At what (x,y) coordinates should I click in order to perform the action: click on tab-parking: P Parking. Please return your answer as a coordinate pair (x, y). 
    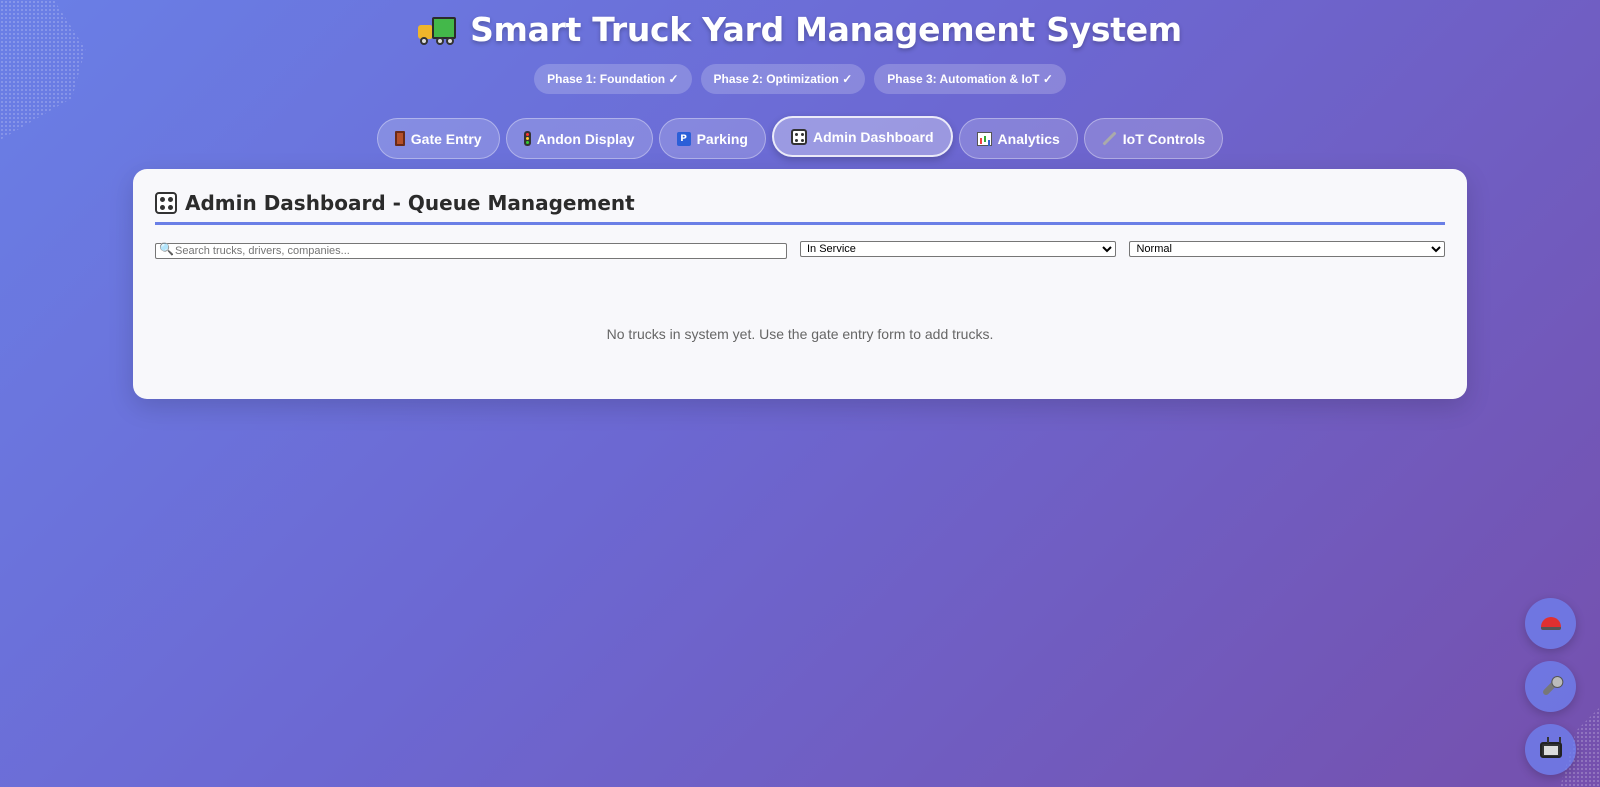
    Looking at the image, I should click on (712, 138).